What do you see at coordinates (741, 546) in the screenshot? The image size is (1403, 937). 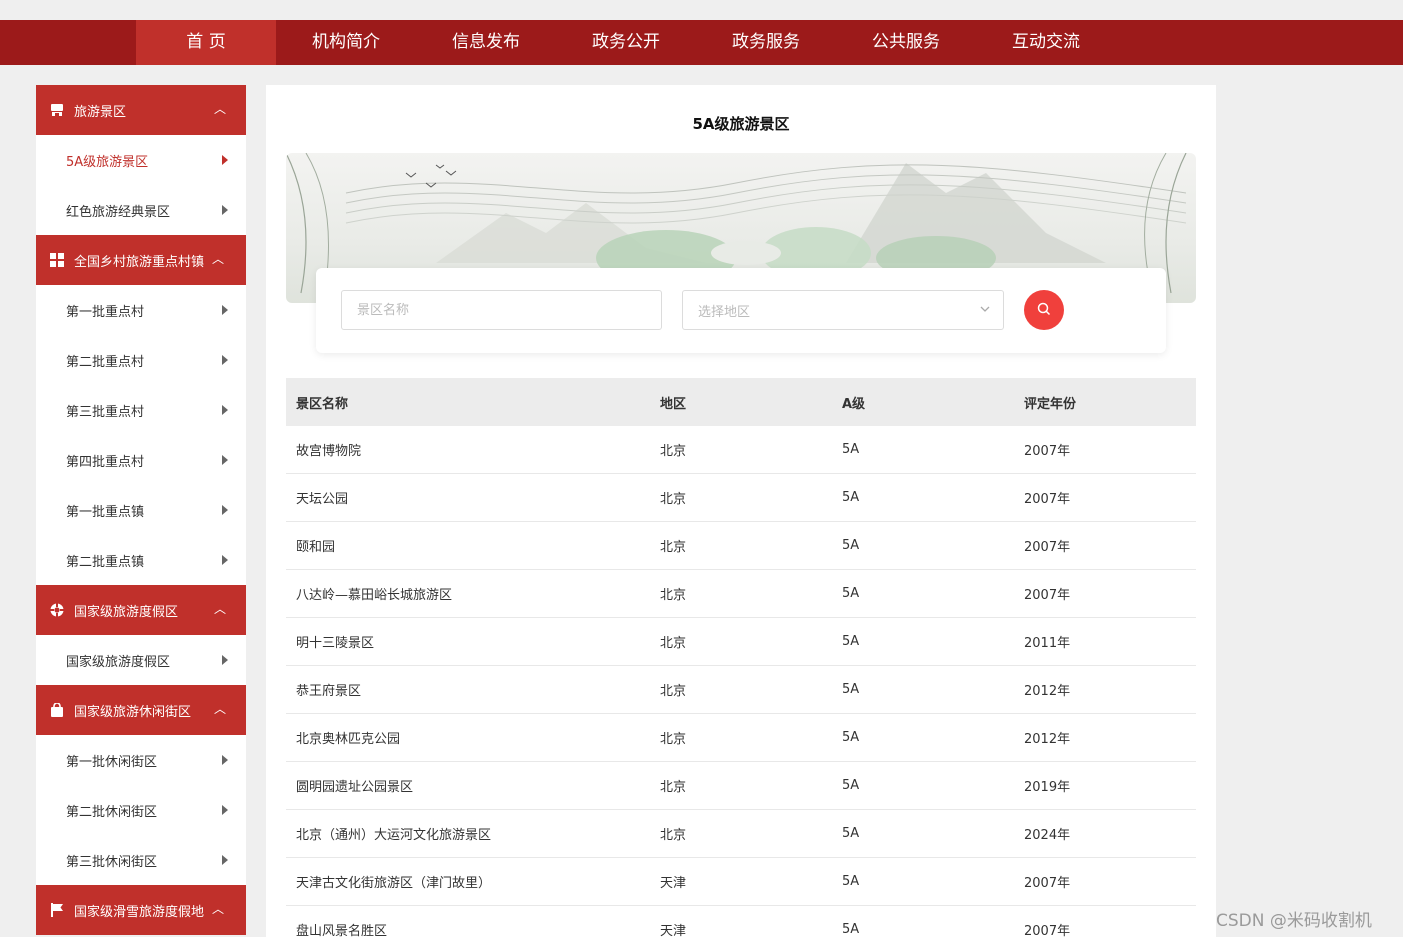 I see `table-row: 颐和园 北京 5A 2007年` at bounding box center [741, 546].